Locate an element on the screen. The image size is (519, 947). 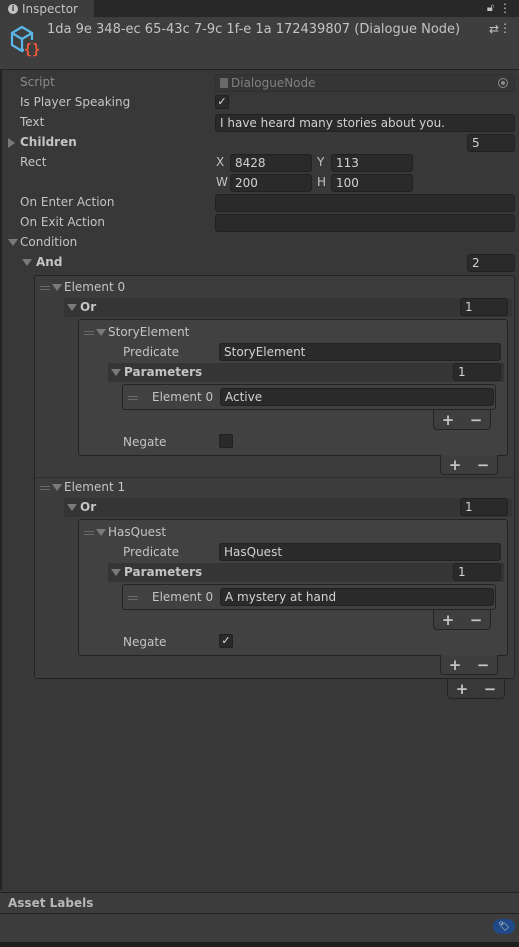
text-input: I have heard many stories about you. is located at coordinates (365, 123).